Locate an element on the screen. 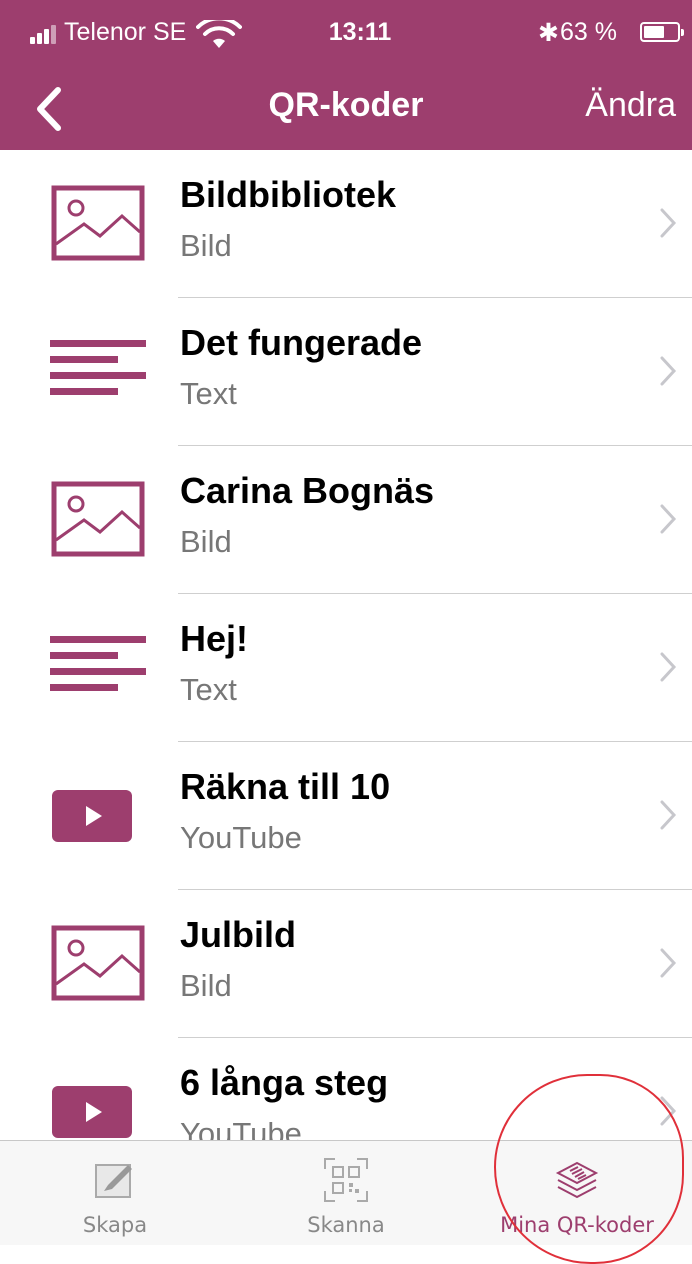 Image resolution: width=692 pixels, height=1264 pixels. list-item: Räkna till 10 YouTube is located at coordinates (346, 816).